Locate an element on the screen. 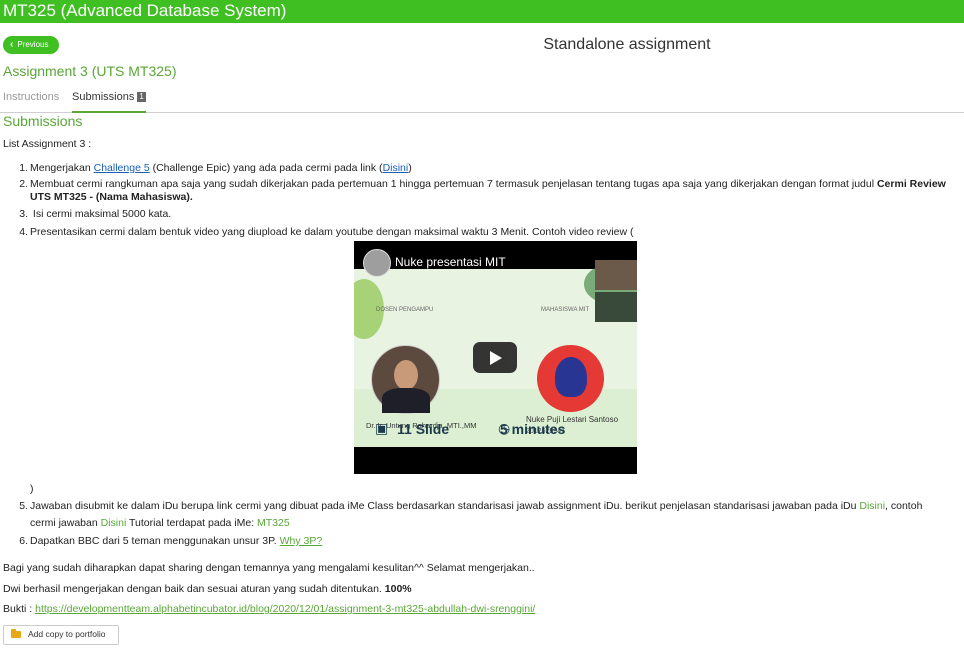 Image resolution: width=964 pixels, height=648 pixels. submission-count-badge: 1 is located at coordinates (141, 97).